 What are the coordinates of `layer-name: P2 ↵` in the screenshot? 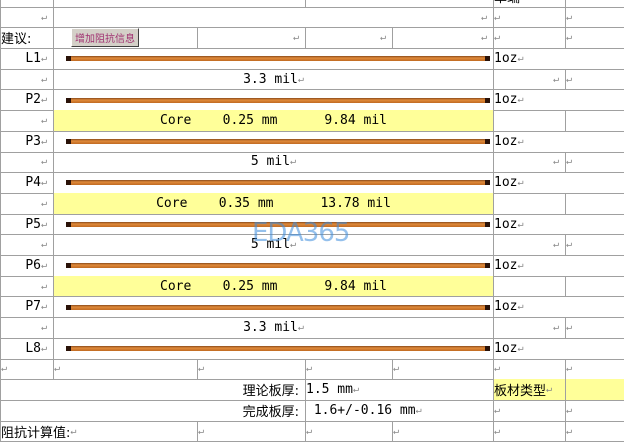 It's located at (26, 100).